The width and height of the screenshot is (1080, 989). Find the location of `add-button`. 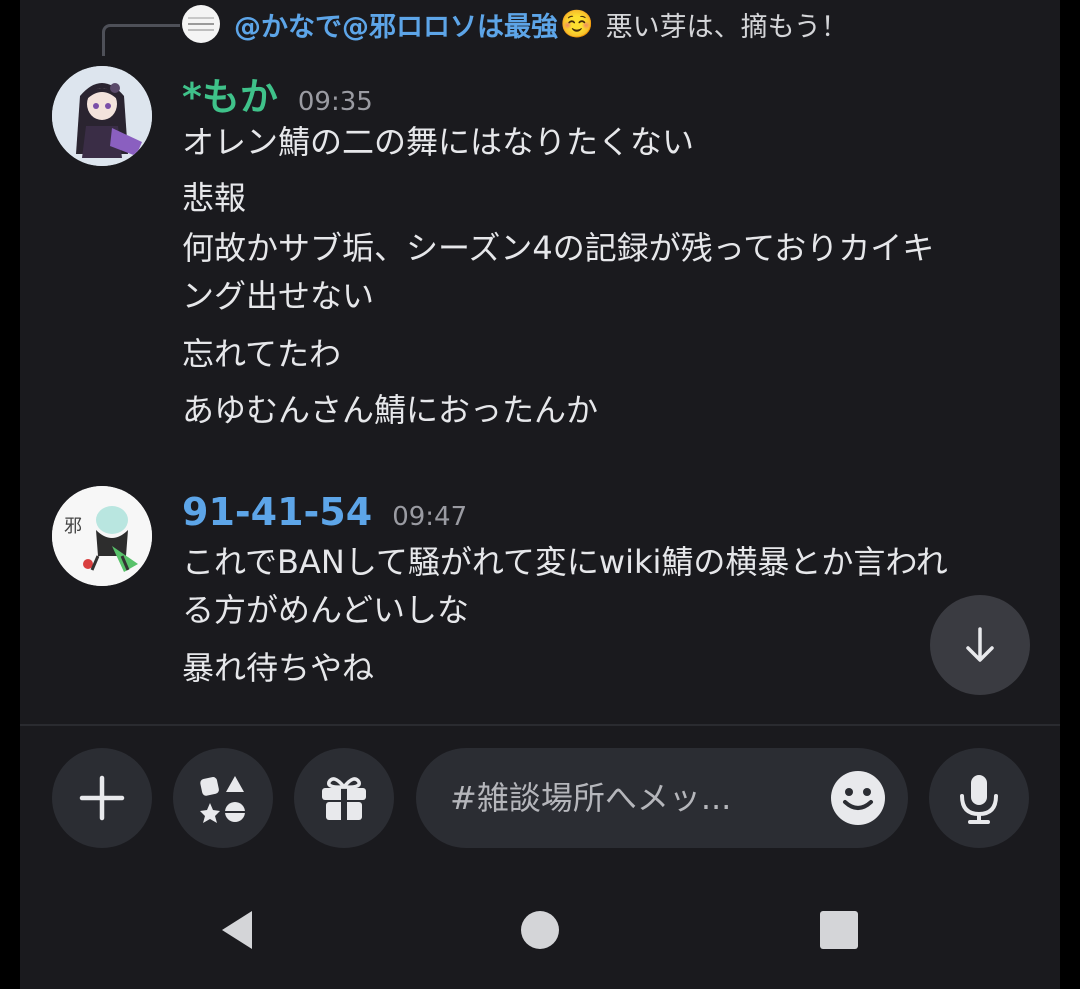

add-button is located at coordinates (102, 798).